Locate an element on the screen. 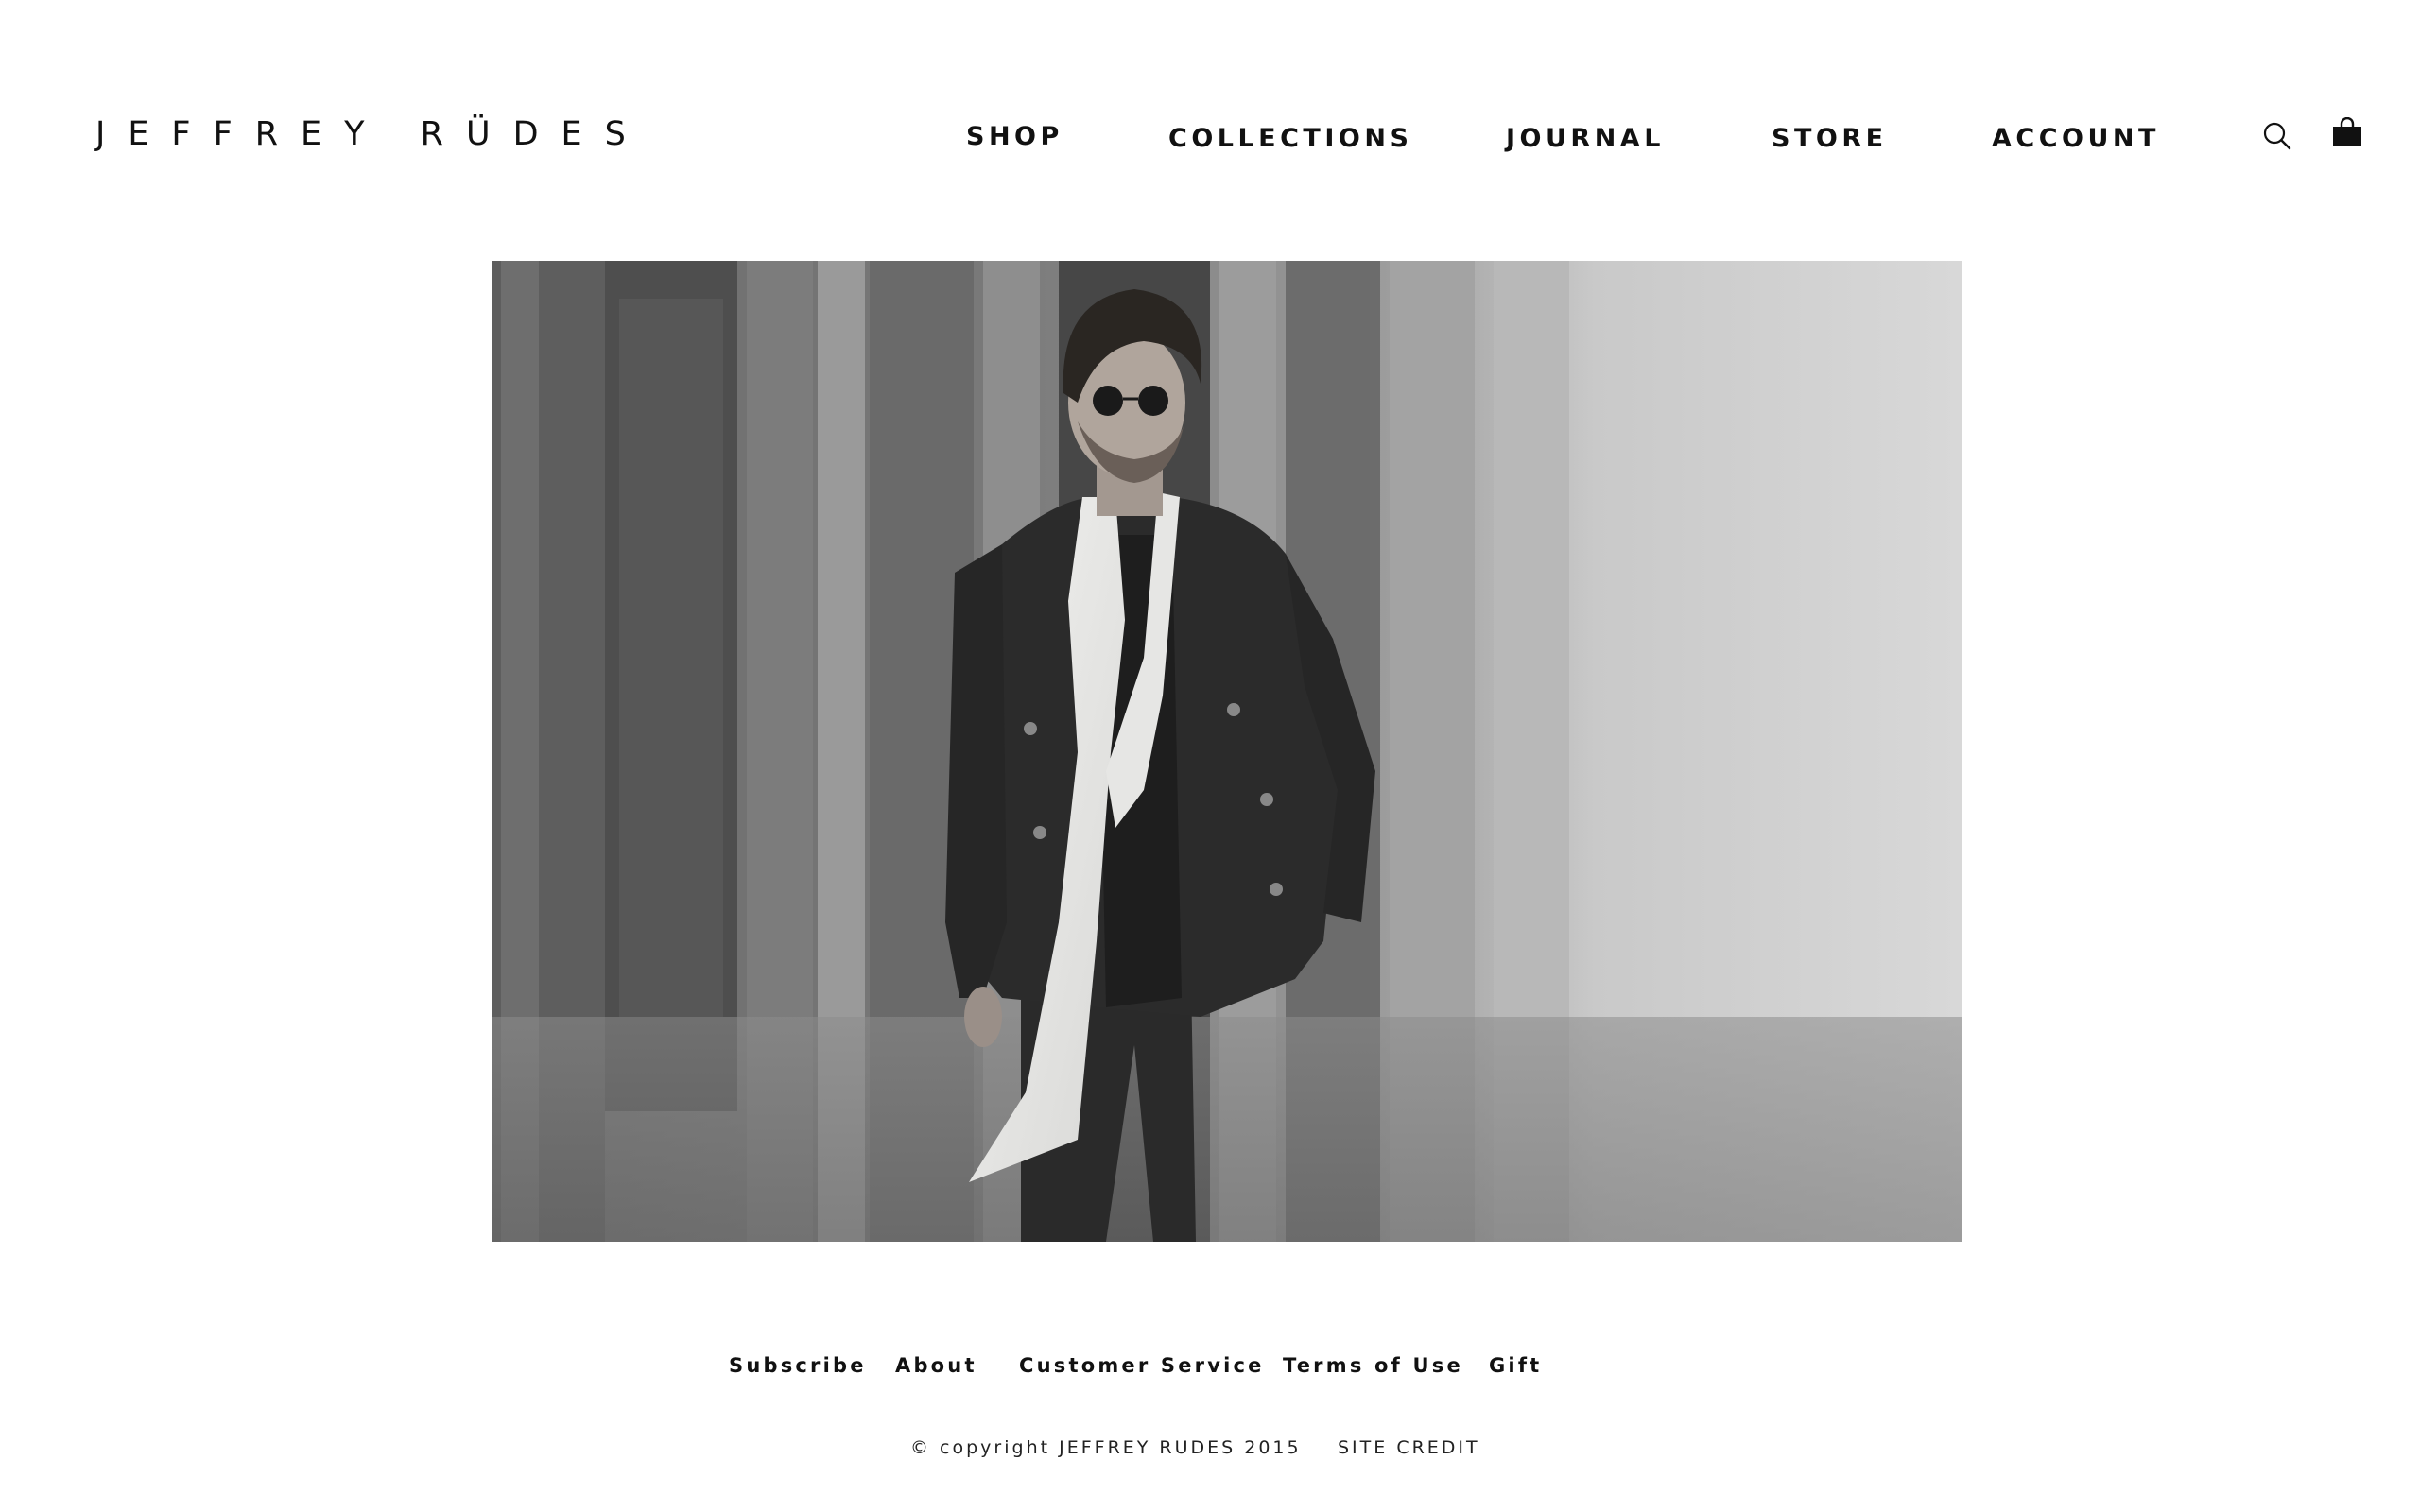 Image resolution: width=2420 pixels, height=1512 pixels. footer-subscribe-link: Subscribe is located at coordinates (798, 1365).